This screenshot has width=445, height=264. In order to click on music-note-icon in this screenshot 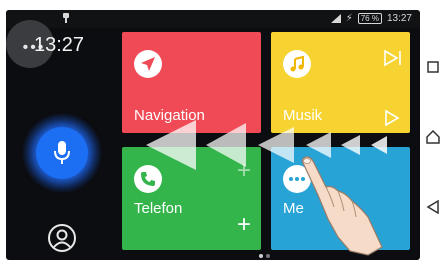, I will do `click(297, 64)`.